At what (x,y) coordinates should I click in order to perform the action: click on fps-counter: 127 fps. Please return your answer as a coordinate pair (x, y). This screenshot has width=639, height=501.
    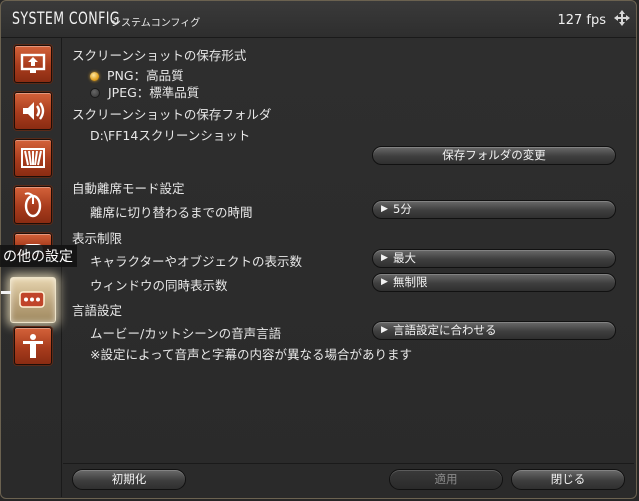
    Looking at the image, I should click on (581, 20).